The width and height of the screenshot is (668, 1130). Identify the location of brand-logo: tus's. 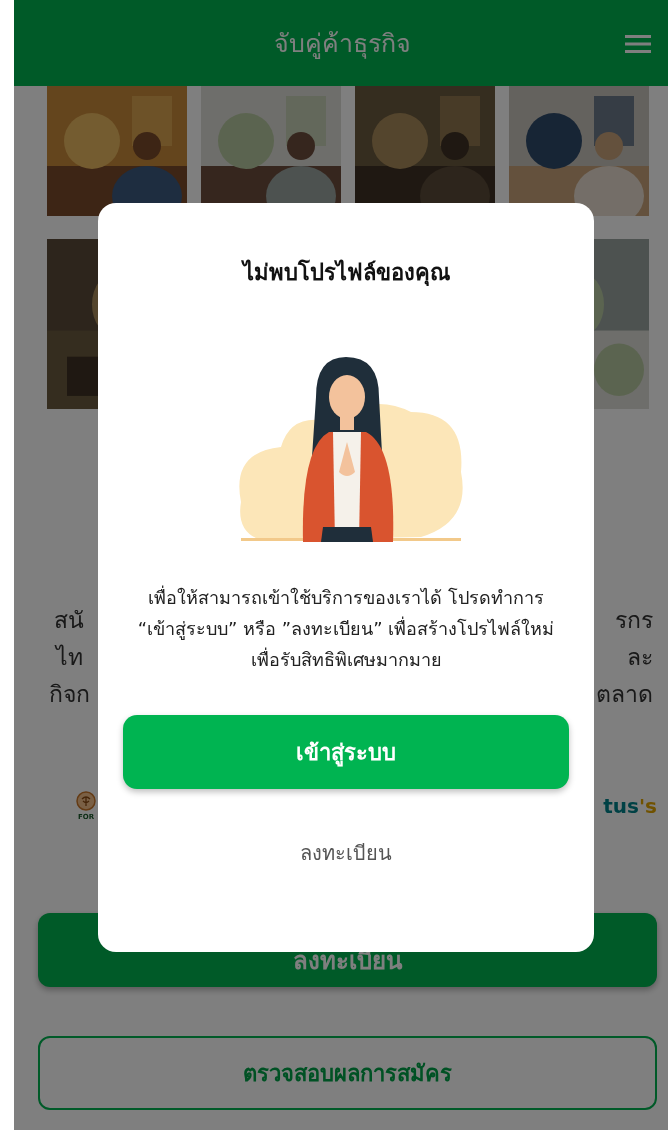
(630, 806).